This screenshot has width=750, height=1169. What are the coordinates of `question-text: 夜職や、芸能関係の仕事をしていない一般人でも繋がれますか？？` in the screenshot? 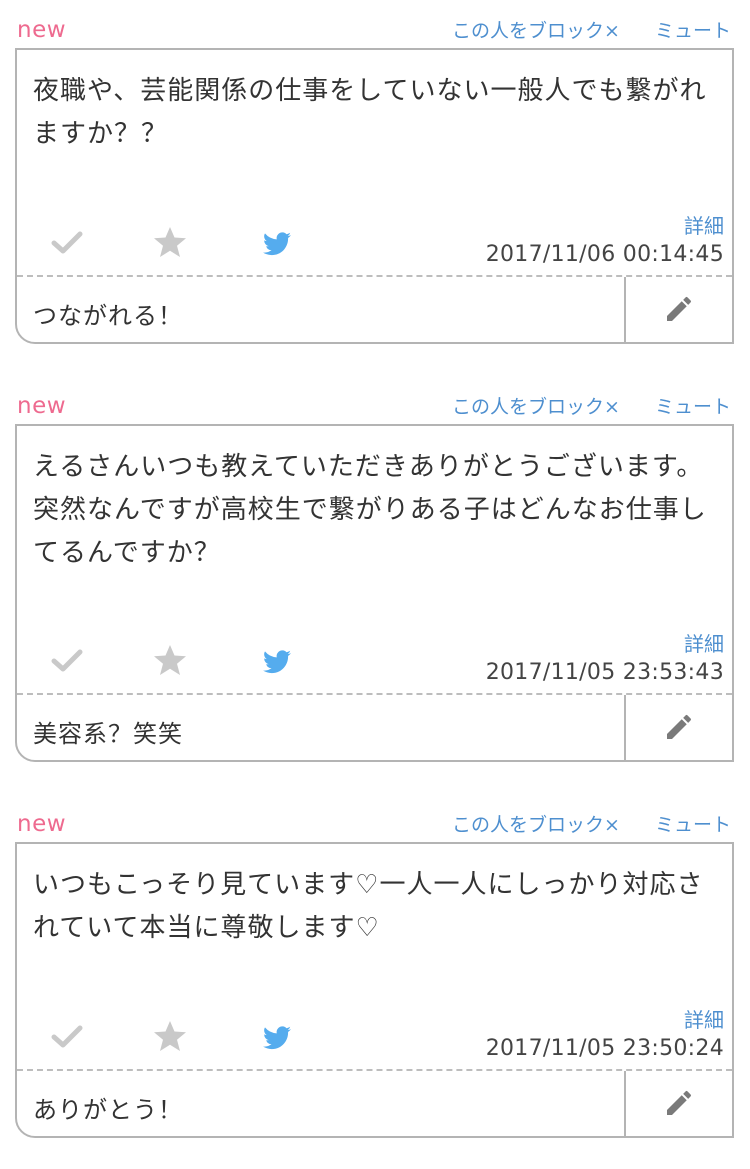 It's located at (370, 112).